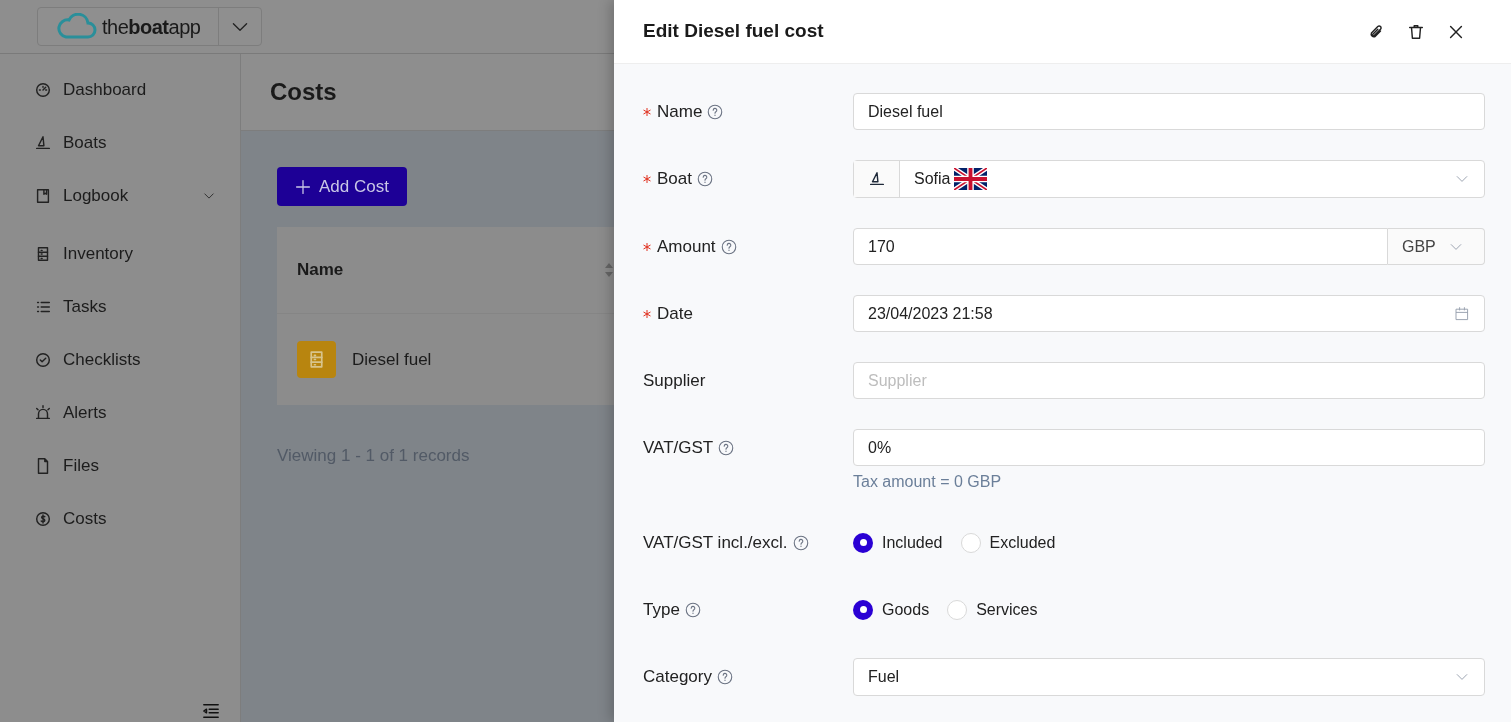 The height and width of the screenshot is (722, 1511). Describe the element at coordinates (992, 609) in the screenshot. I see `radio-option: Services` at that location.